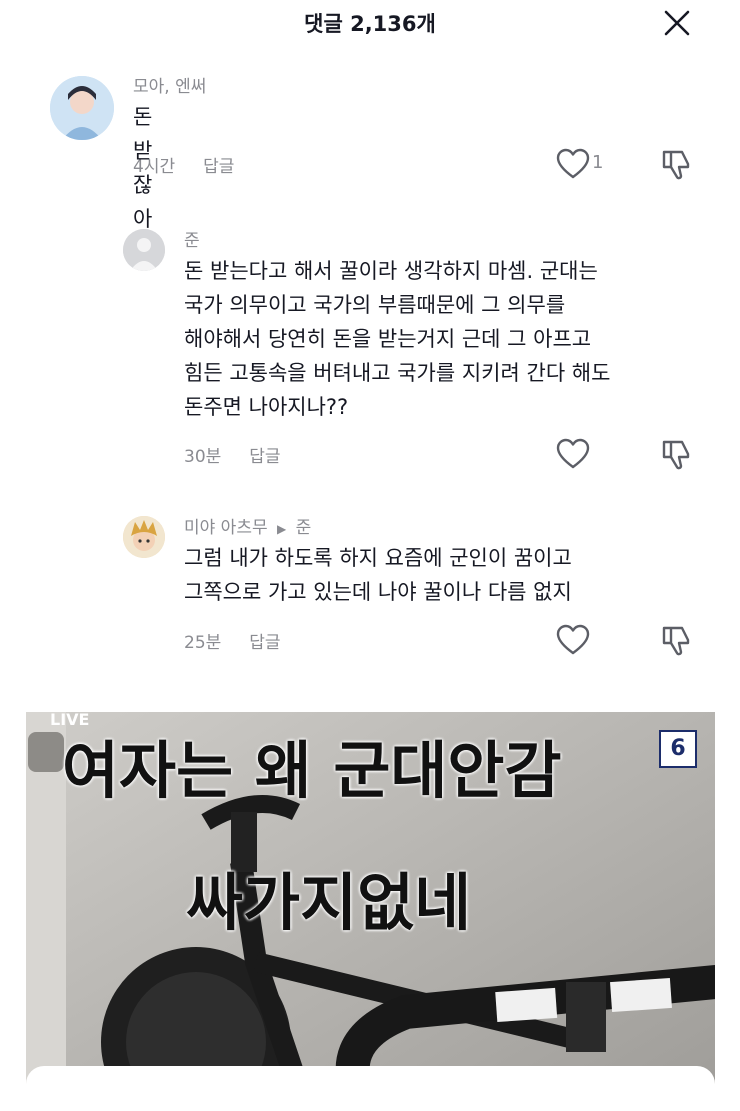  Describe the element at coordinates (232, 454) in the screenshot. I see `comment-meta: 30분 답글` at that location.